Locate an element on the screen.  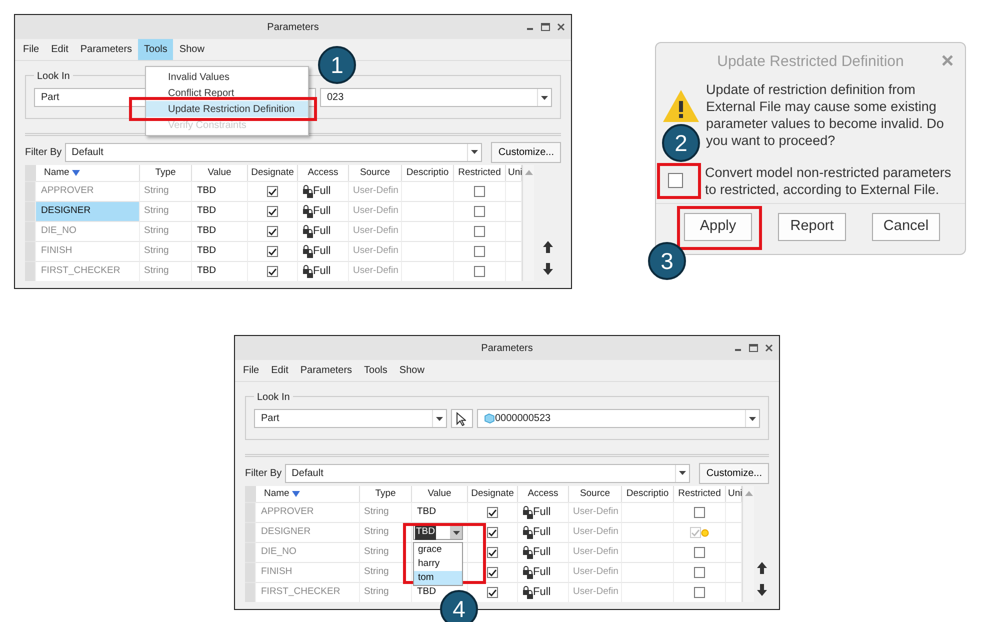
table-cell: String is located at coordinates (166, 231).